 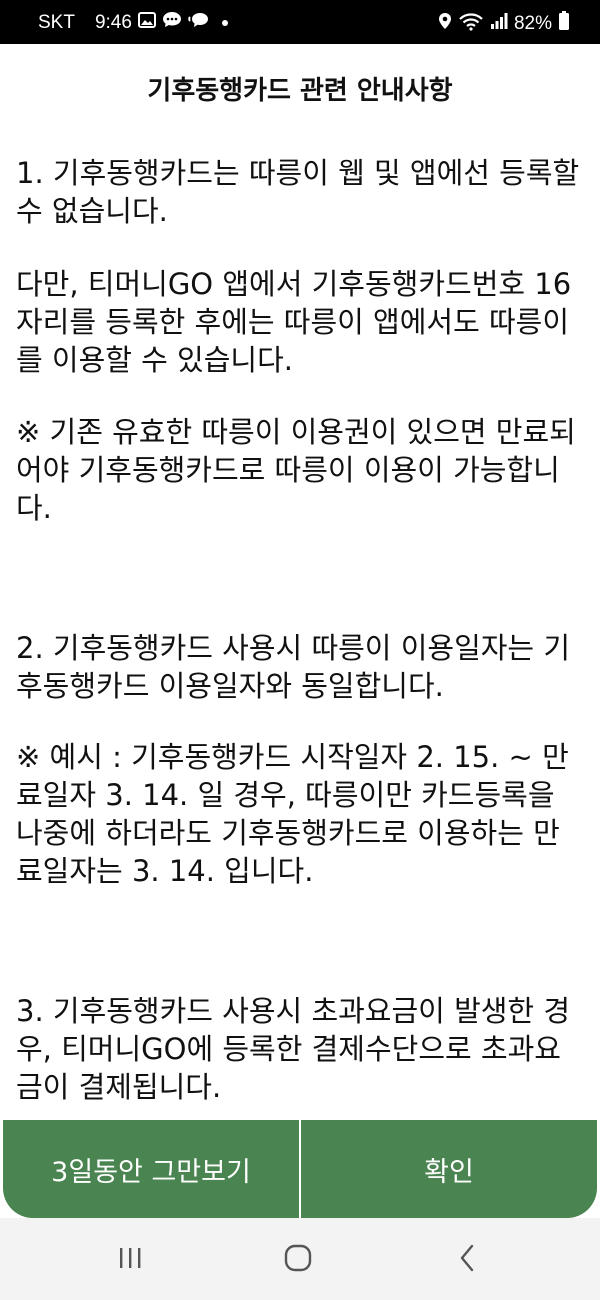 I want to click on dot-icon, so click(x=224, y=23).